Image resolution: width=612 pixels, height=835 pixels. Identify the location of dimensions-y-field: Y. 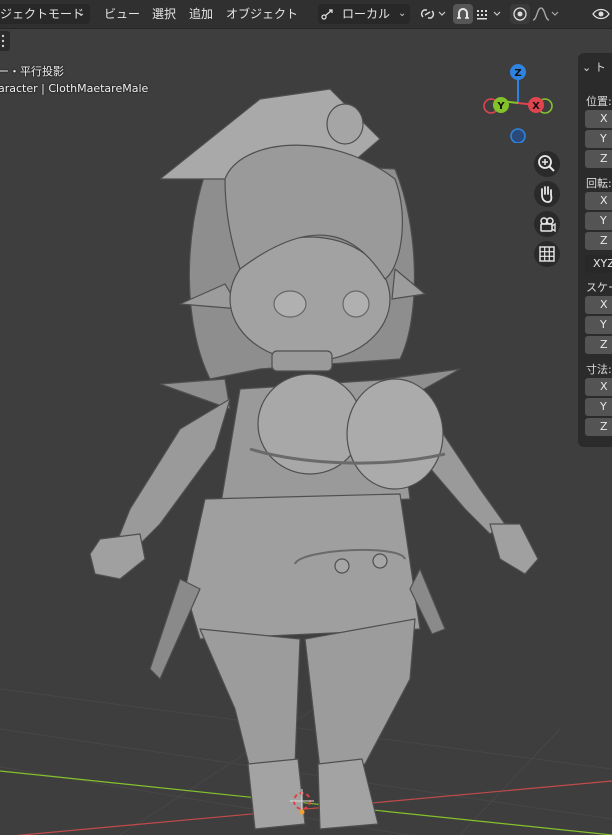
(598, 407).